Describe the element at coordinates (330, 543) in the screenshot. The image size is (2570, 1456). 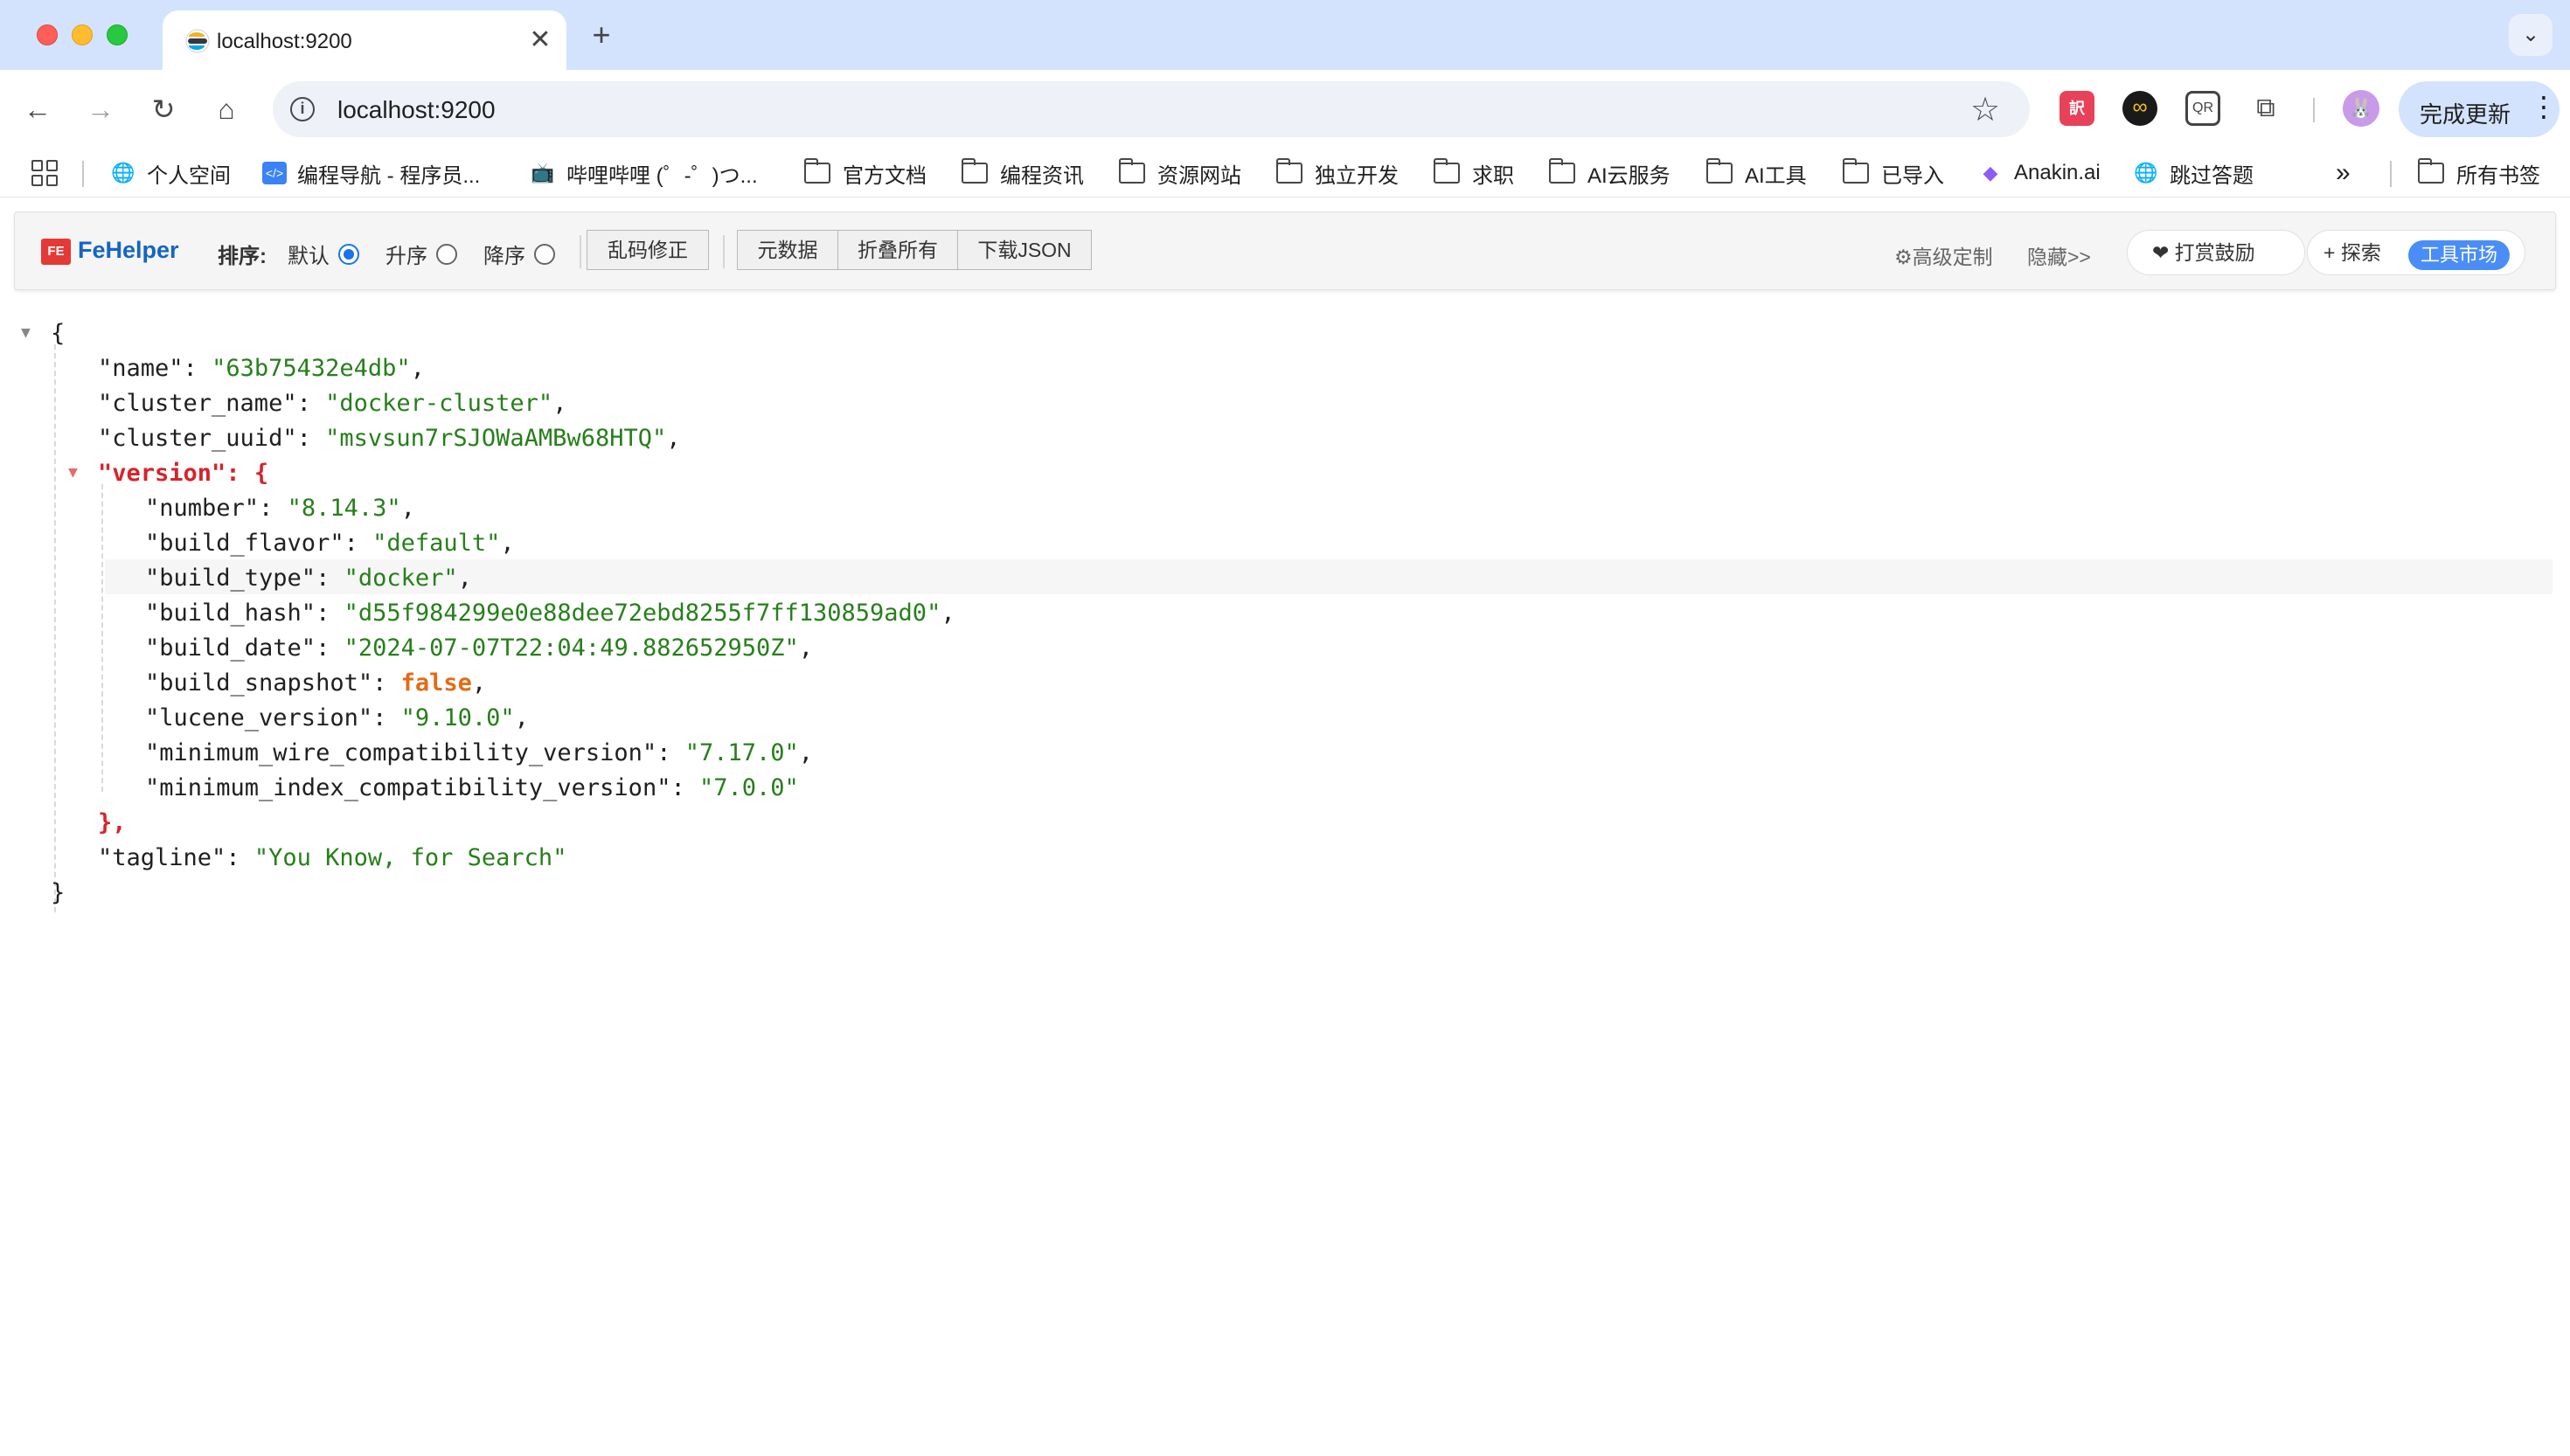
I see `json-line: "build_flavor": "default",` at that location.